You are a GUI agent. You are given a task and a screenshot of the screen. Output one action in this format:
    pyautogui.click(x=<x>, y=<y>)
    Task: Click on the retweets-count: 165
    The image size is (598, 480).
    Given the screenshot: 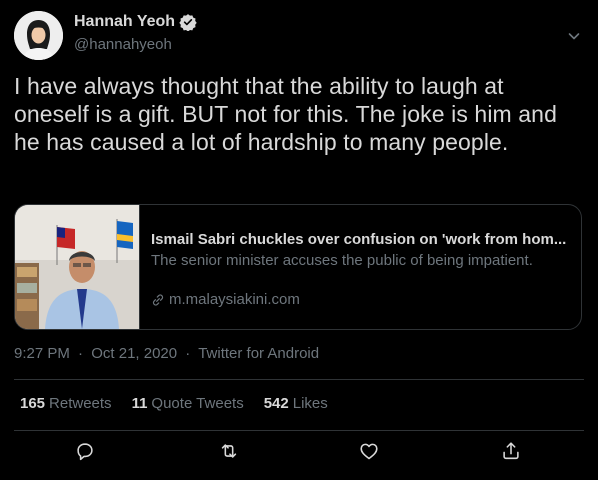 What is the action you would take?
    pyautogui.click(x=33, y=403)
    